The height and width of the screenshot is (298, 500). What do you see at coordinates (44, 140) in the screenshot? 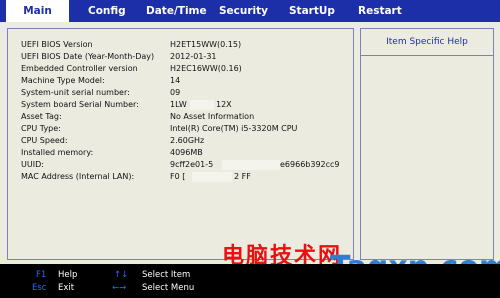
I see `info-label-cpu-speed: CPU Speed:` at bounding box center [44, 140].